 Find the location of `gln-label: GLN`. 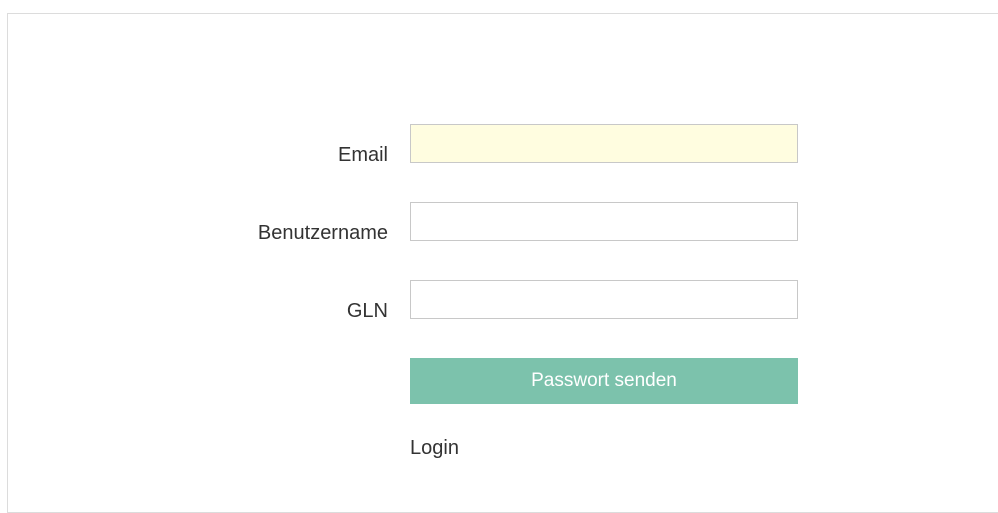

gln-label: GLN is located at coordinates (367, 311).